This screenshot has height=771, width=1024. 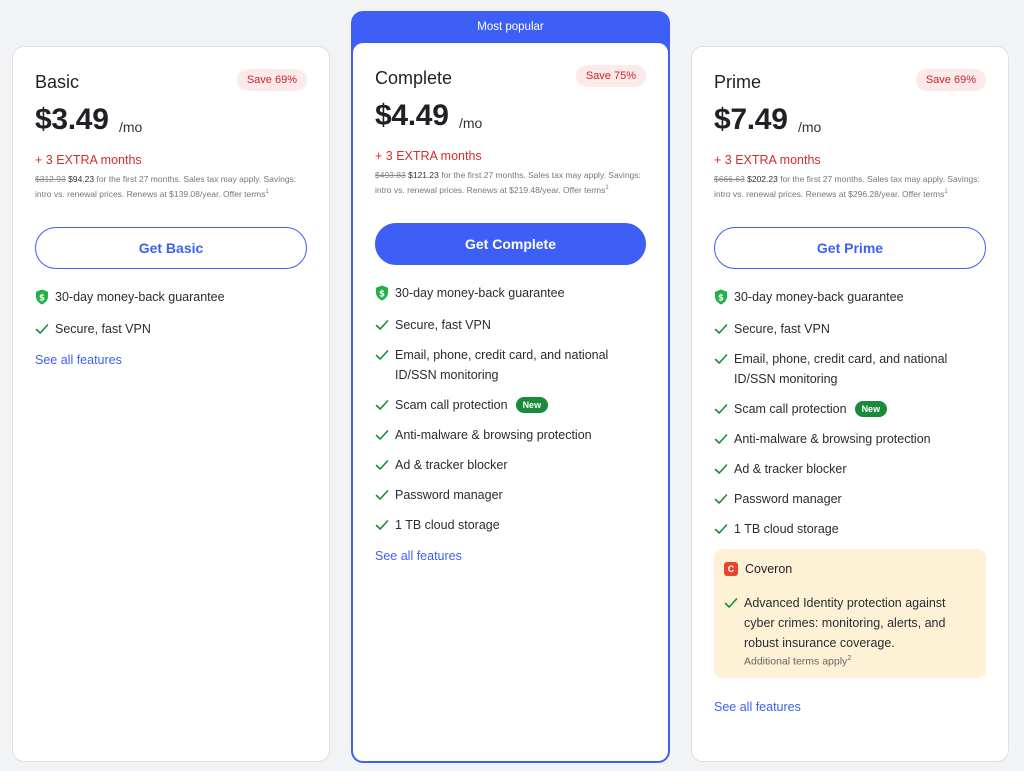 What do you see at coordinates (731, 569) in the screenshot?
I see `coveron-logo-icon: C` at bounding box center [731, 569].